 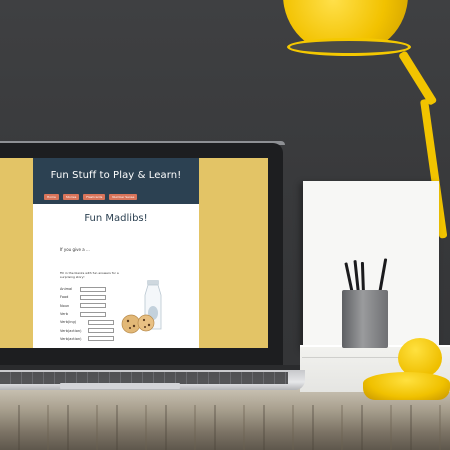 I want to click on form-row: Verb(ing), so click(x=87, y=322).